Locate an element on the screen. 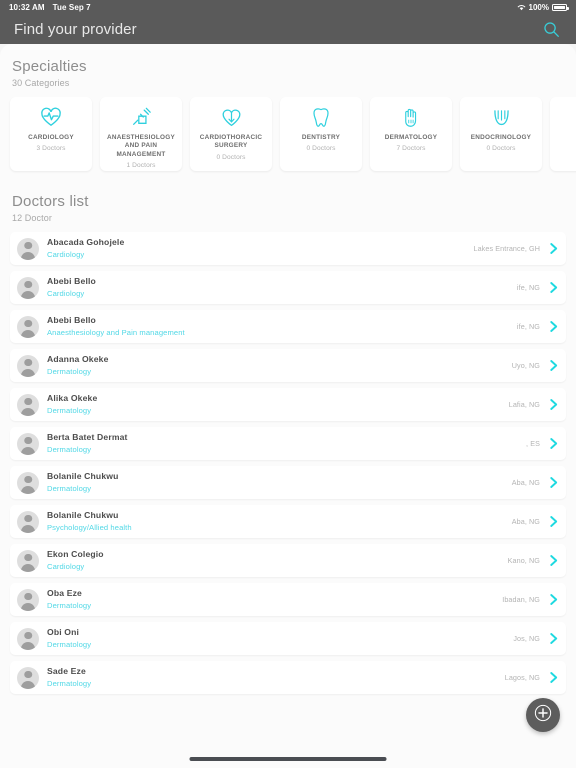 The height and width of the screenshot is (768, 576). specialty-name: DENTISTRY is located at coordinates (321, 137).